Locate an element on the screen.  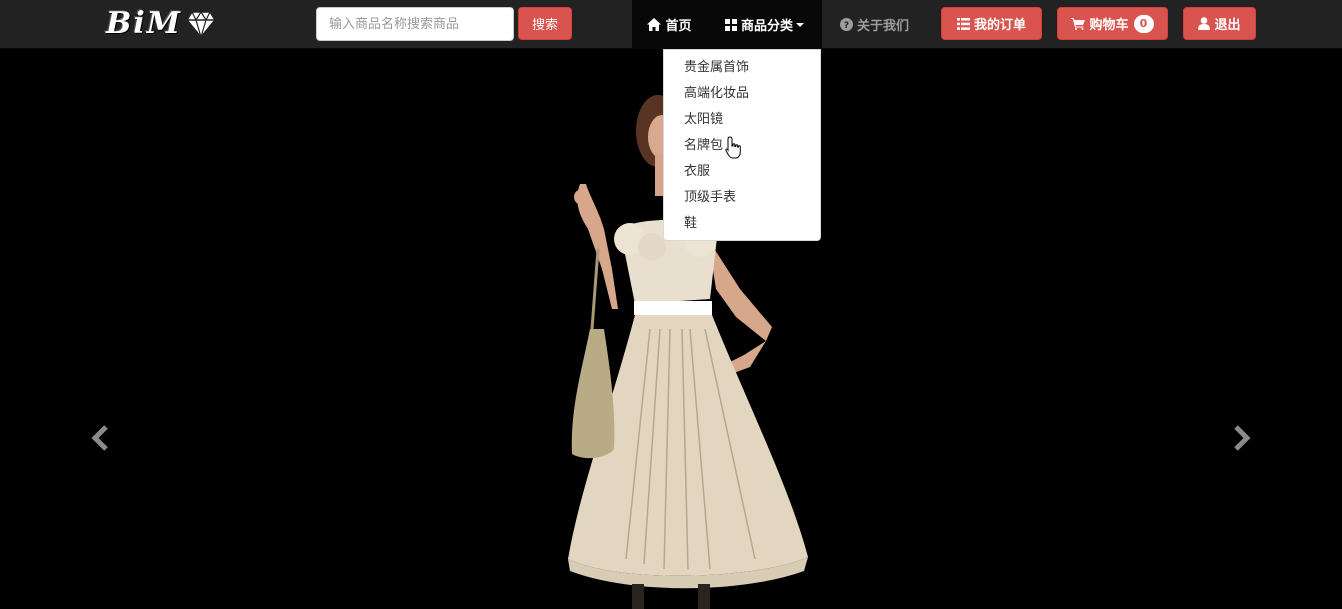
nav-categories-dropdown: 商品分类 is located at coordinates (764, 24).